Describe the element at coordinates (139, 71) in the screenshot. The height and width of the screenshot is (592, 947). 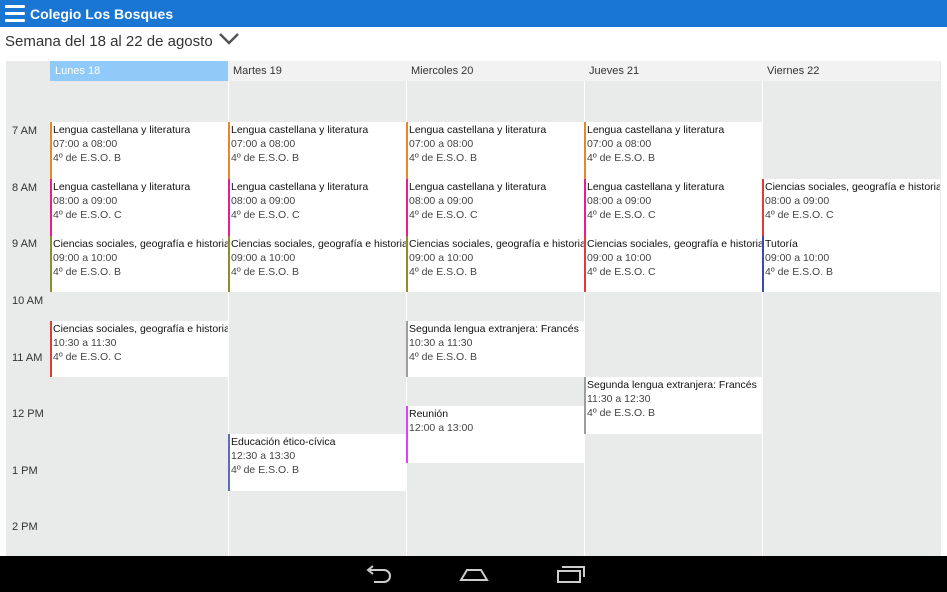
I see `day-header-lunes: Lunes 18` at that location.